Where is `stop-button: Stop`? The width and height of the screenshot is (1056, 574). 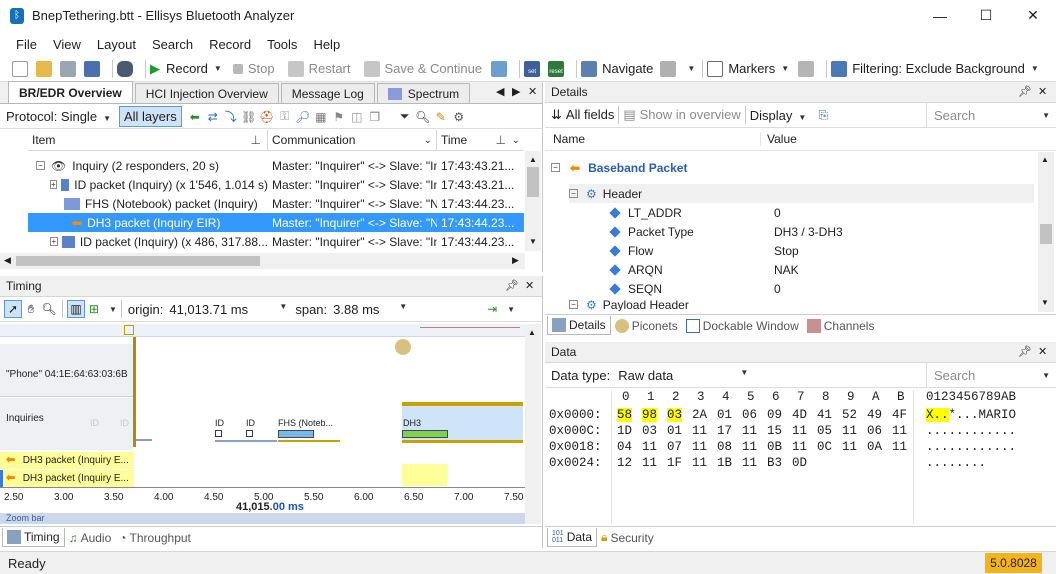
stop-button: Stop is located at coordinates (253, 69).